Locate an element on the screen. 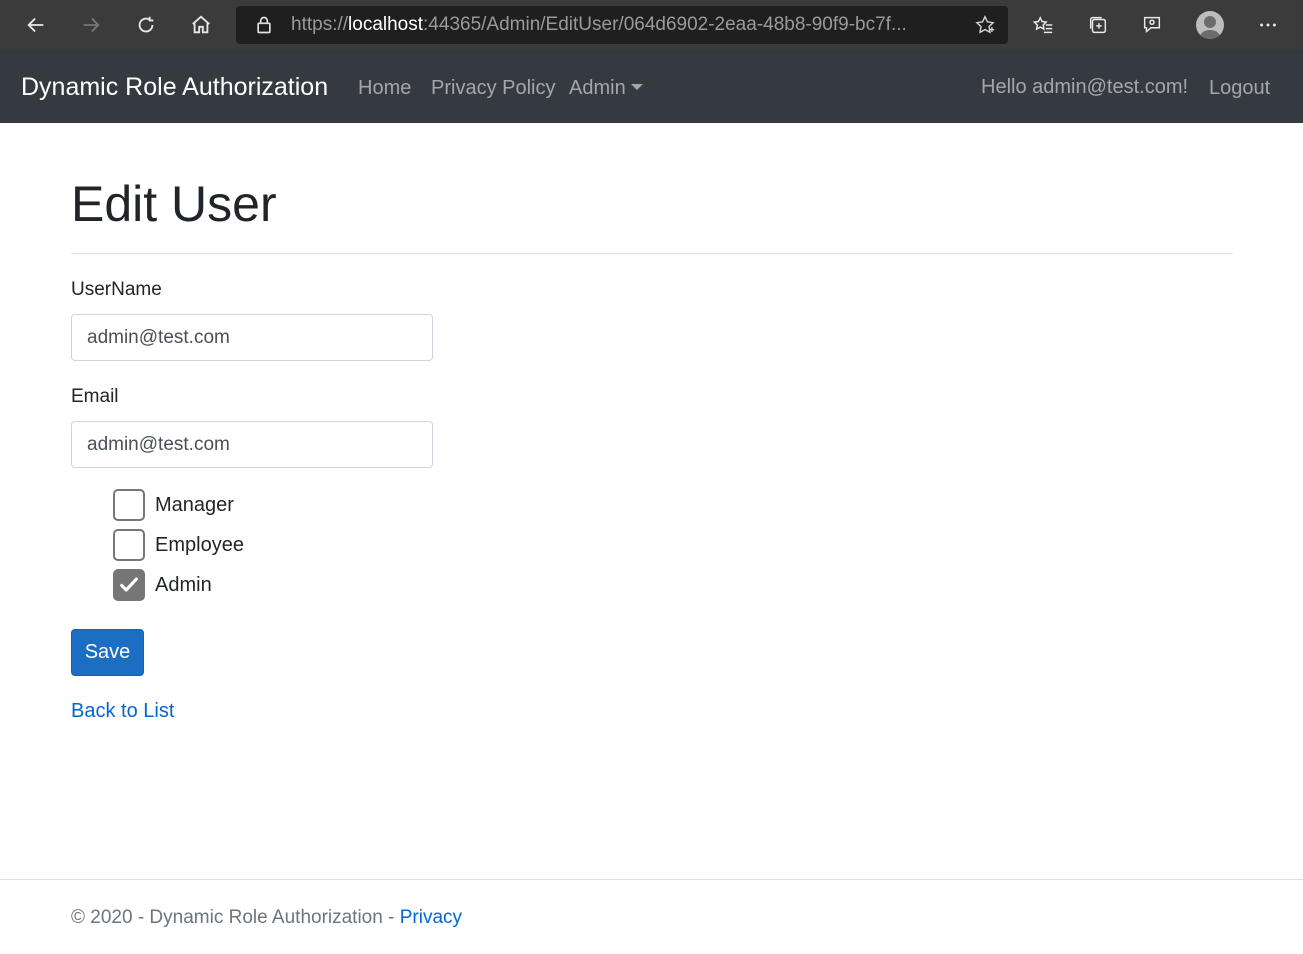  profile-avatar-icon is located at coordinates (1210, 25).